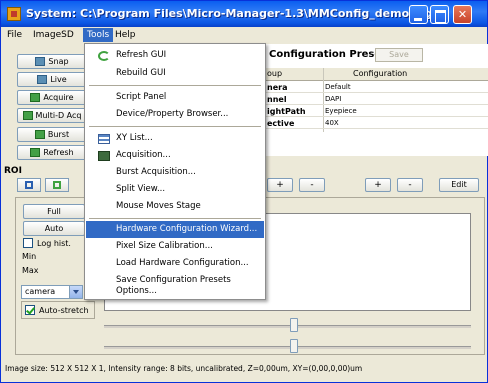 This screenshot has width=488, height=383. What do you see at coordinates (376, 123) in the screenshot?
I see `table-row: ective 40X` at bounding box center [376, 123].